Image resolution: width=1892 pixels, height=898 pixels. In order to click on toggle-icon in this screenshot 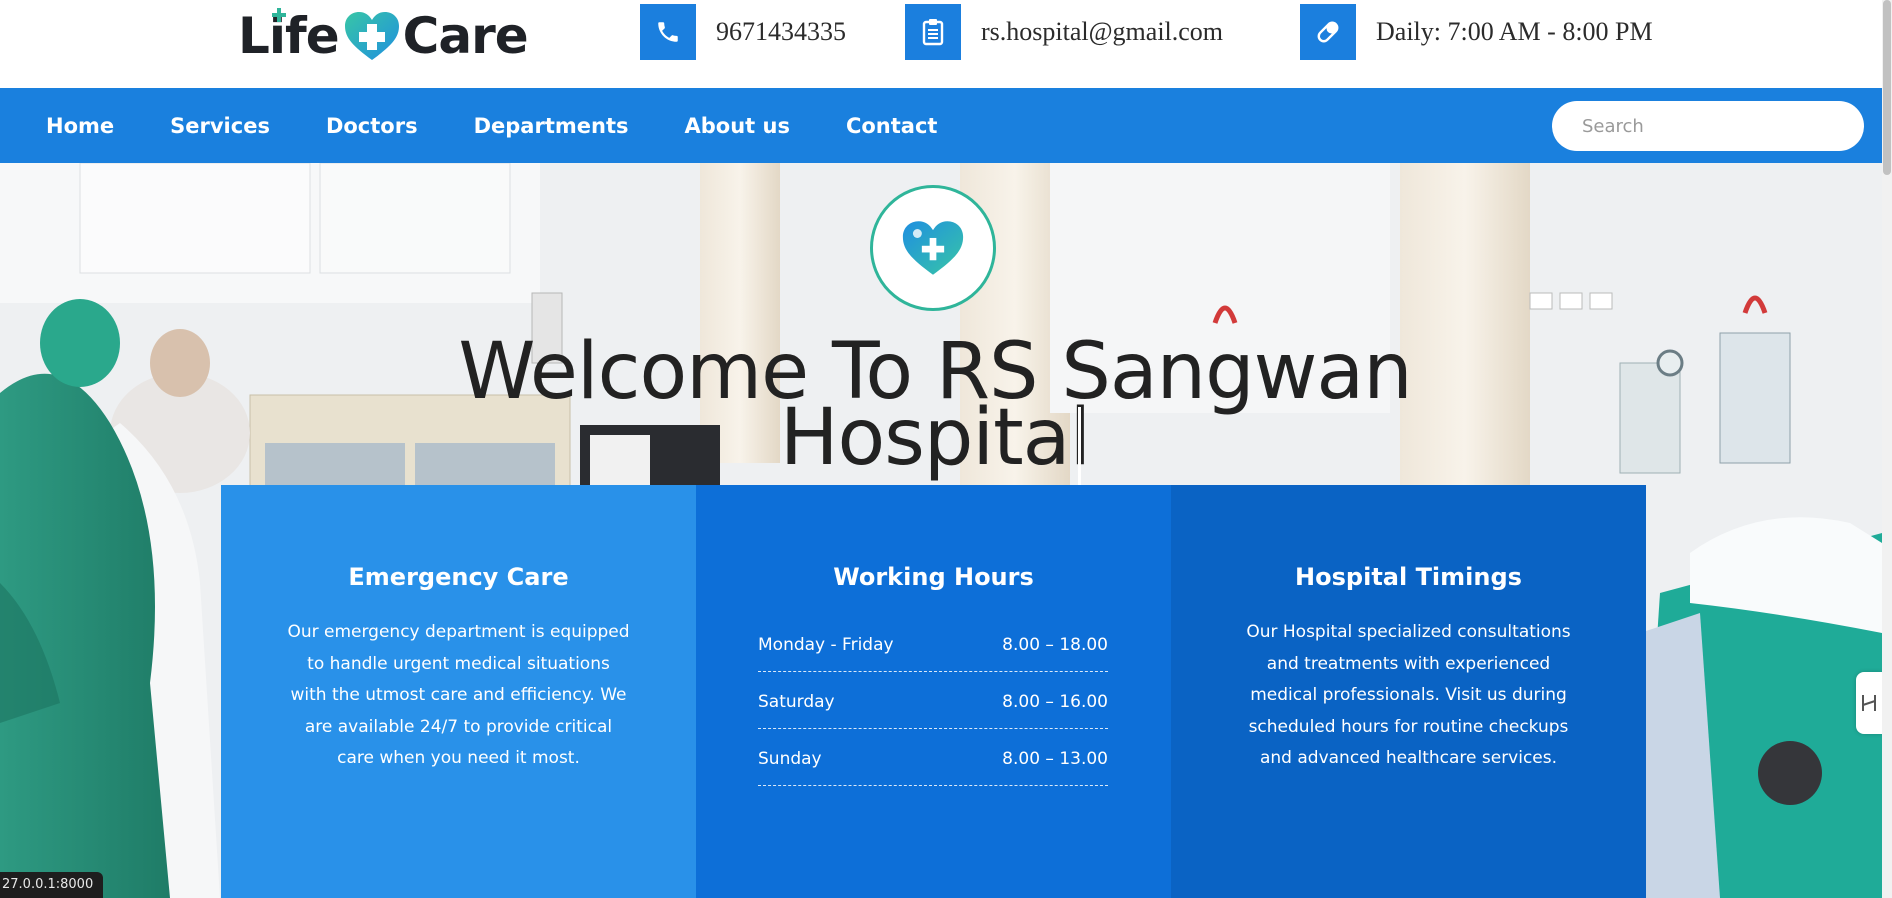, I will do `click(1869, 703)`.